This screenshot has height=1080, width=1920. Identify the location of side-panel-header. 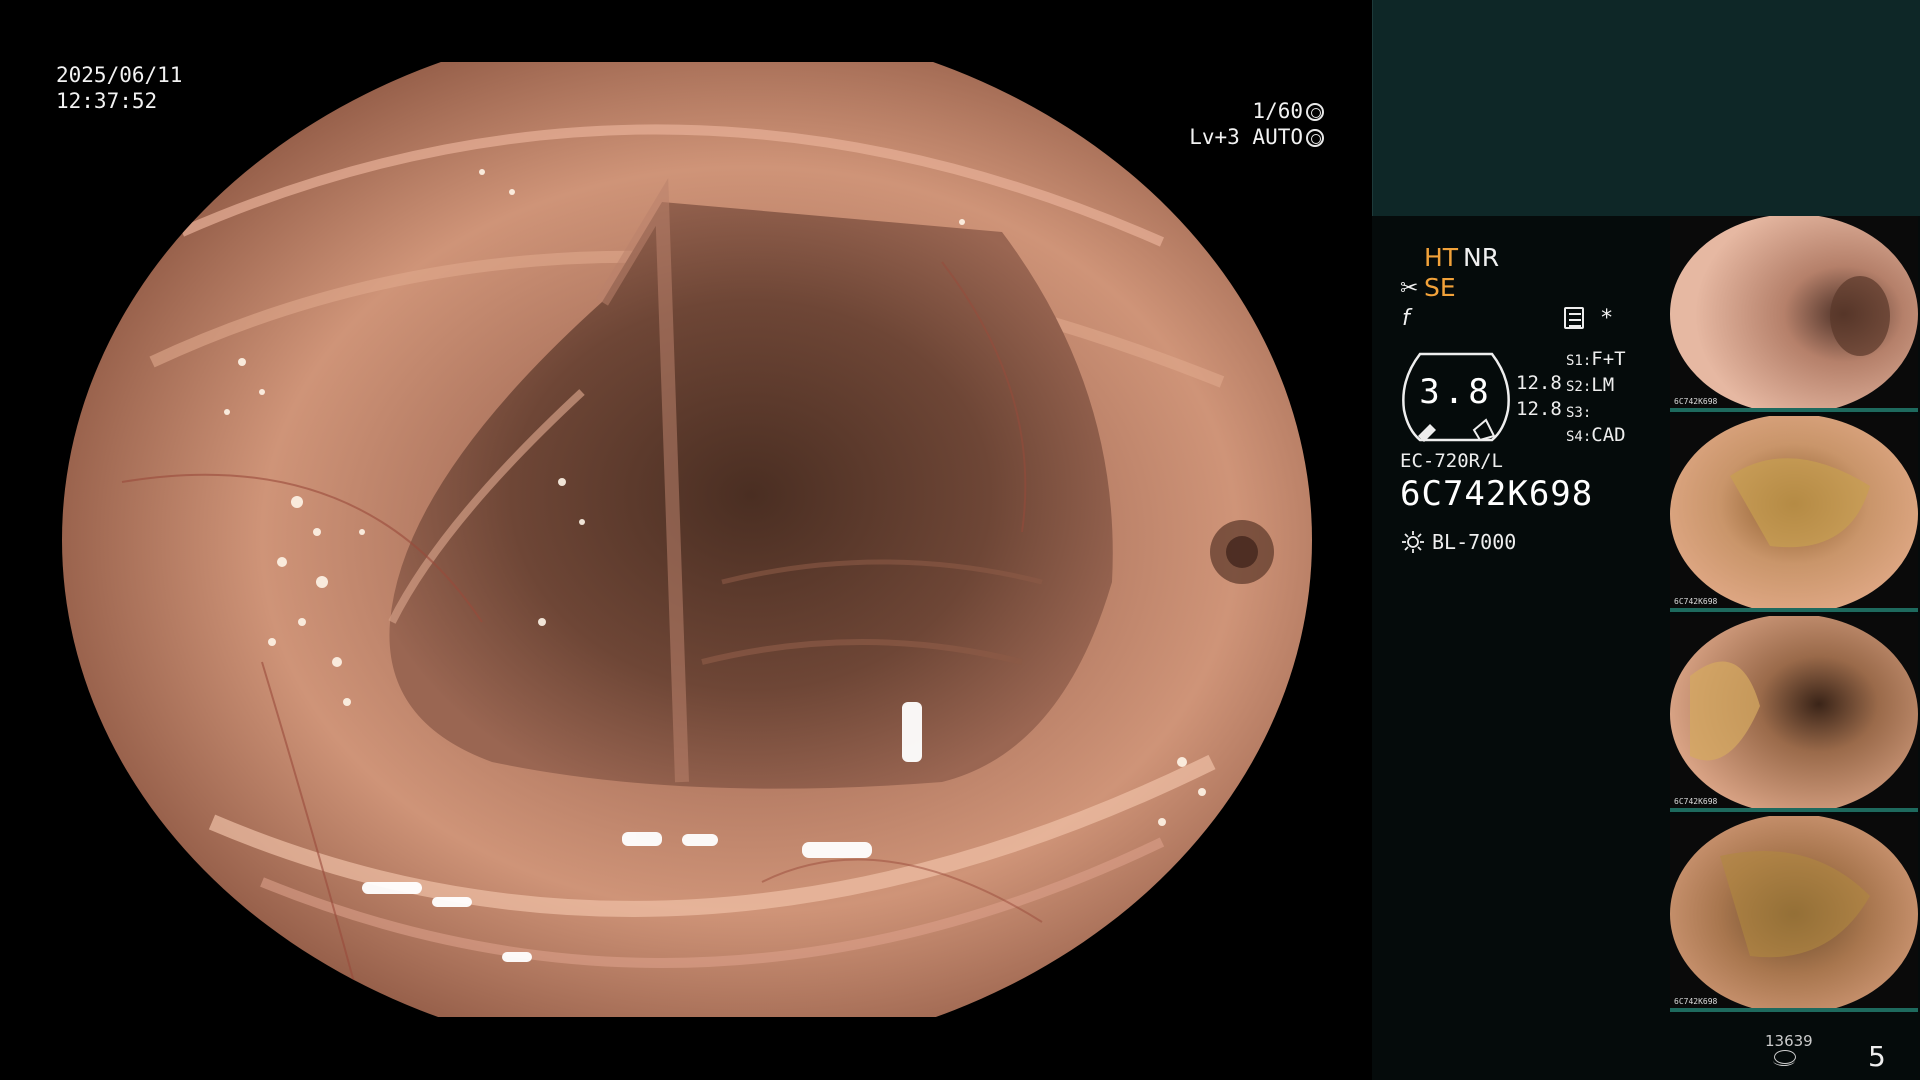
(1646, 108).